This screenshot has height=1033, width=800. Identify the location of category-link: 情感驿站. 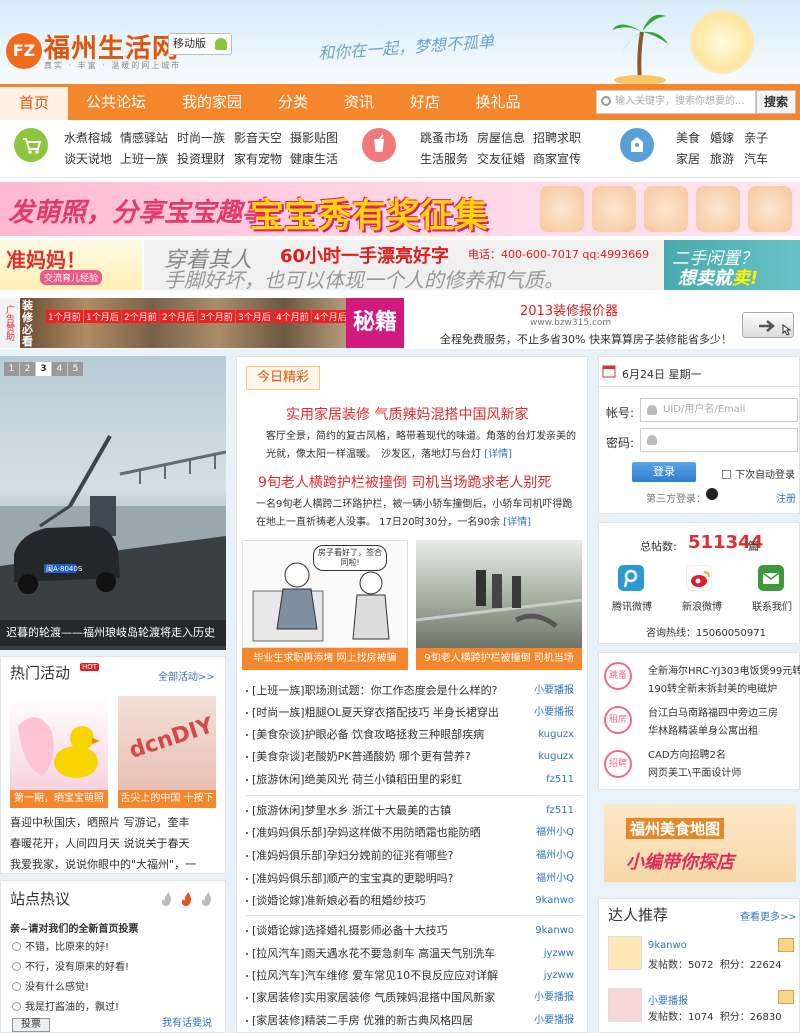
(144, 137).